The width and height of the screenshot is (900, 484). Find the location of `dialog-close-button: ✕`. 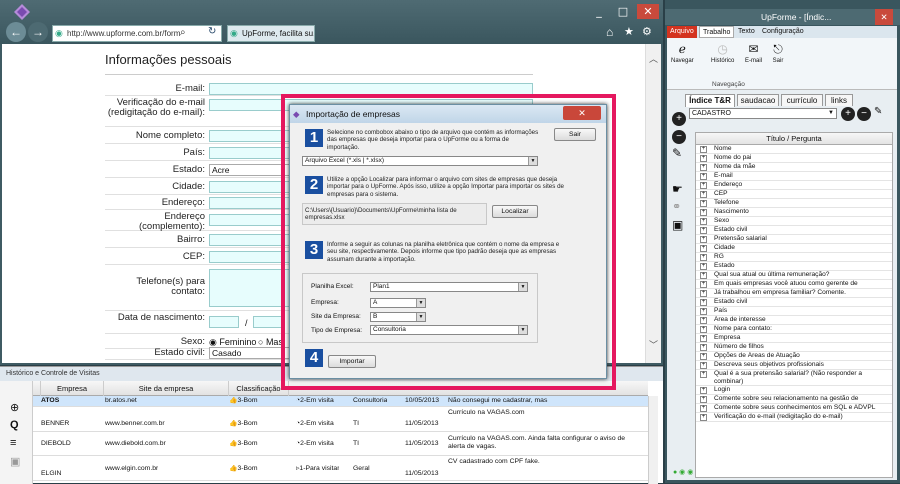

dialog-close-button: ✕ is located at coordinates (582, 113).